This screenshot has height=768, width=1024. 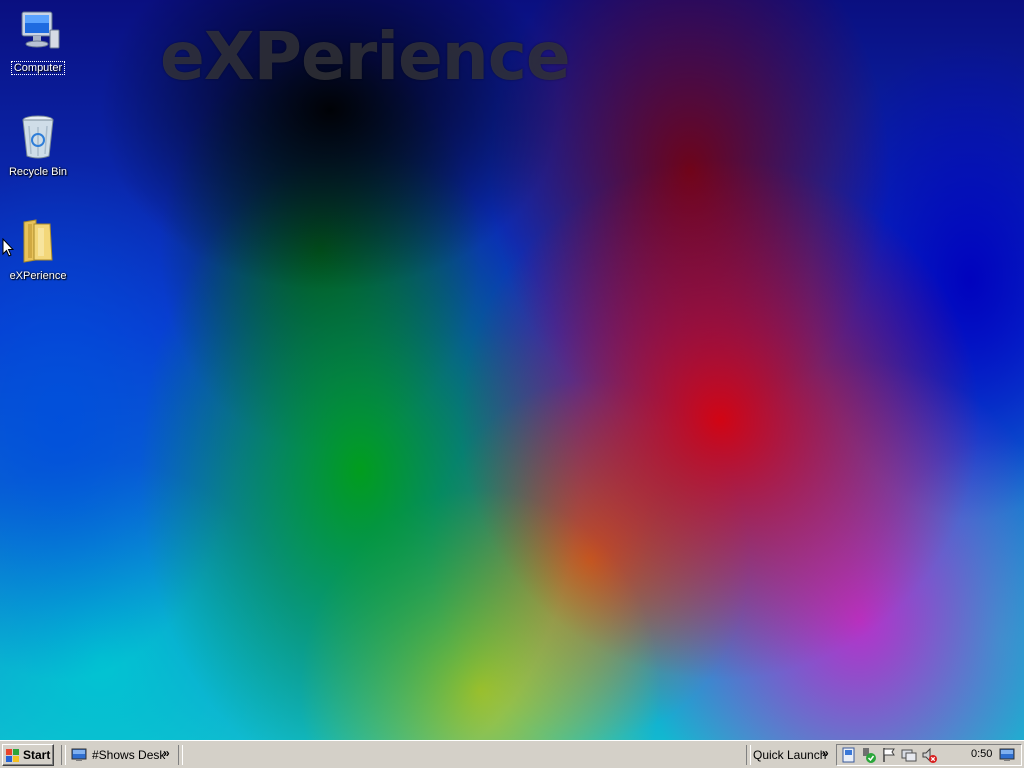 I want to click on security-shield-icon, so click(x=869, y=755).